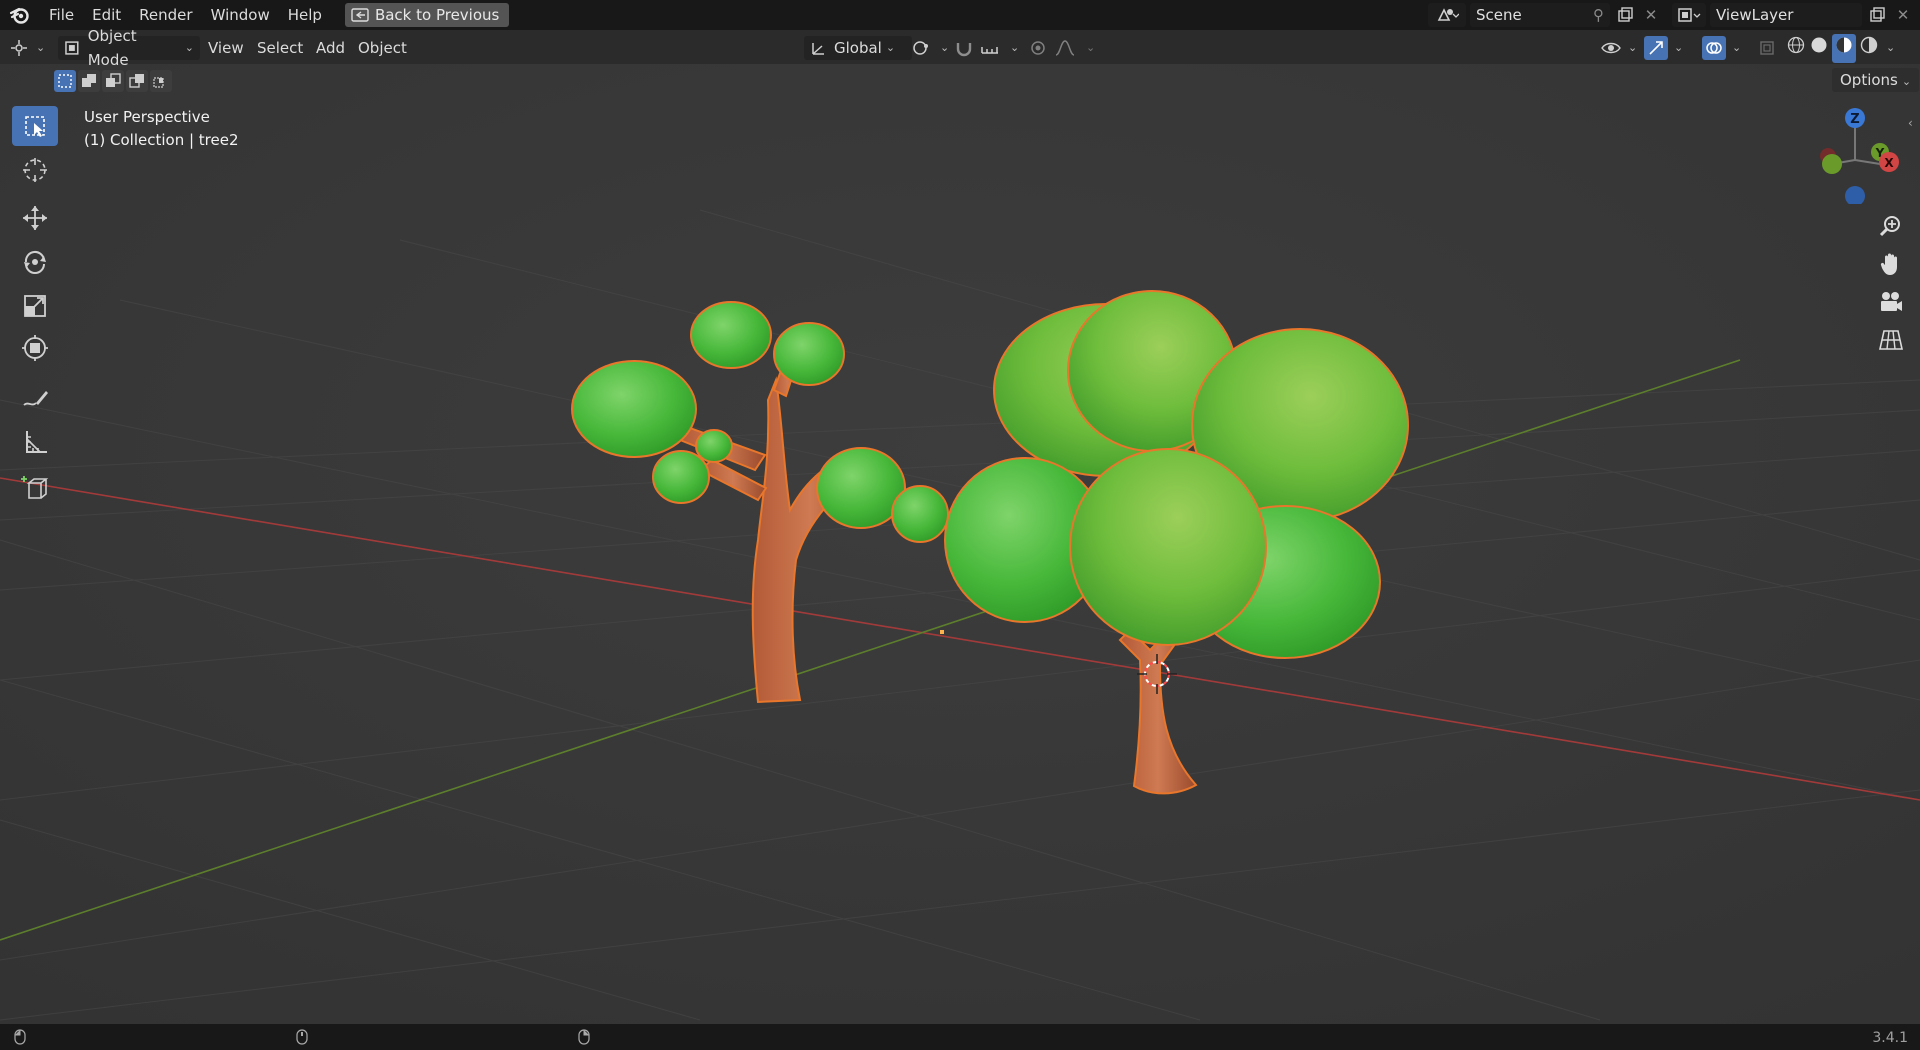 This screenshot has width=1920, height=1050. Describe the element at coordinates (1869, 80) in the screenshot. I see `options-label: Options` at that location.